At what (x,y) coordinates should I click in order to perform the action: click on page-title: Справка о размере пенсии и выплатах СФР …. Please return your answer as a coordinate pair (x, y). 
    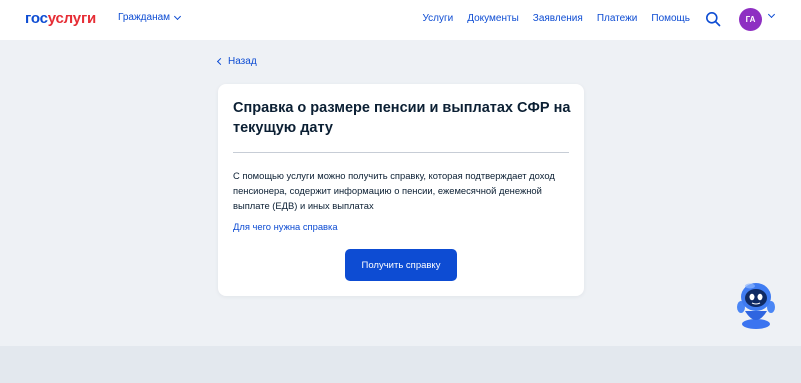
    Looking at the image, I should click on (402, 118).